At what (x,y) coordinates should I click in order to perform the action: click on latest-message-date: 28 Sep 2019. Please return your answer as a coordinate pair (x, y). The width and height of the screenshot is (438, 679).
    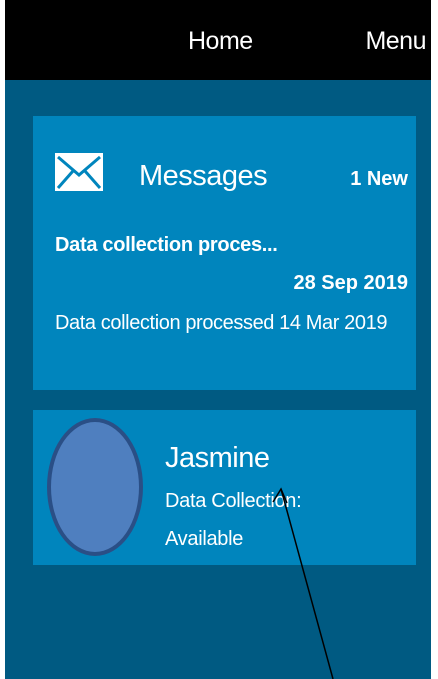
    Looking at the image, I should click on (350, 283).